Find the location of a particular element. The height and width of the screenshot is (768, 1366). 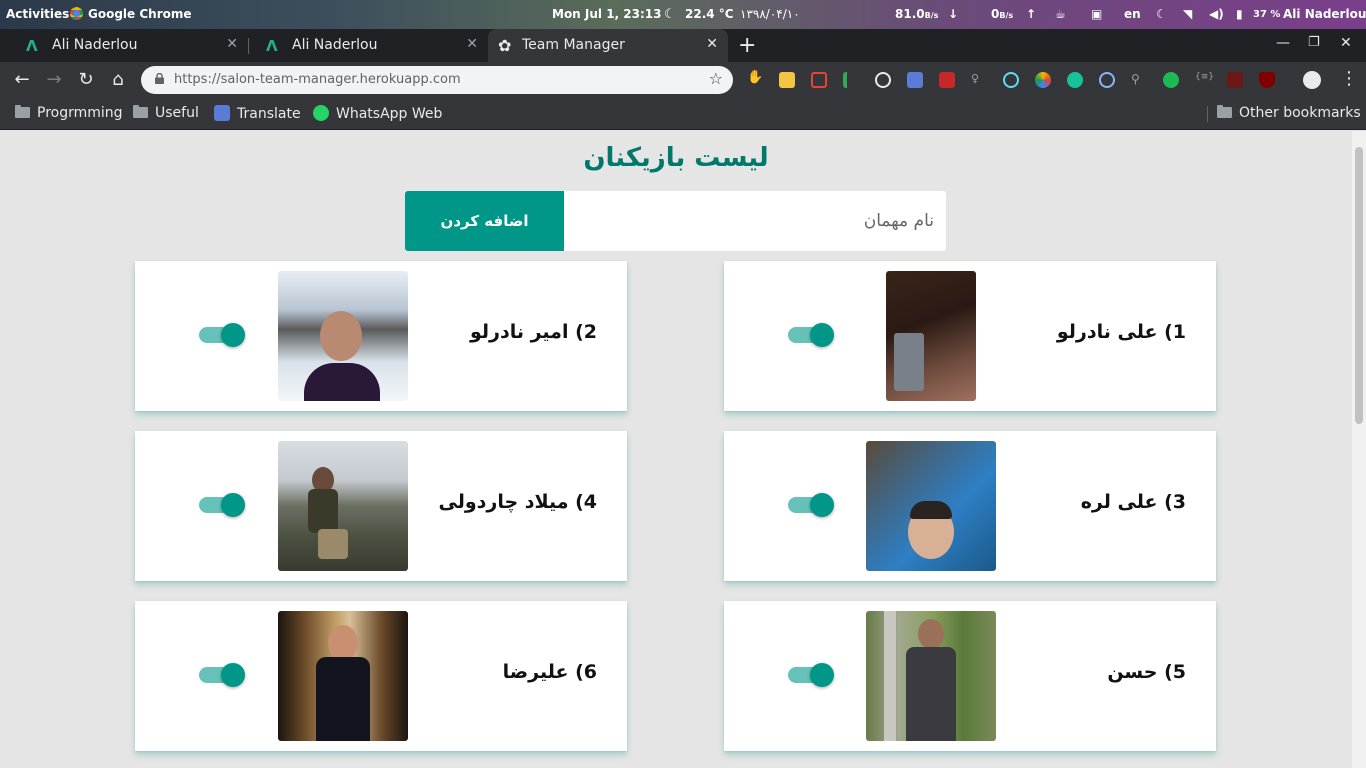

maximize-button: ❐ is located at coordinates (1314, 42).